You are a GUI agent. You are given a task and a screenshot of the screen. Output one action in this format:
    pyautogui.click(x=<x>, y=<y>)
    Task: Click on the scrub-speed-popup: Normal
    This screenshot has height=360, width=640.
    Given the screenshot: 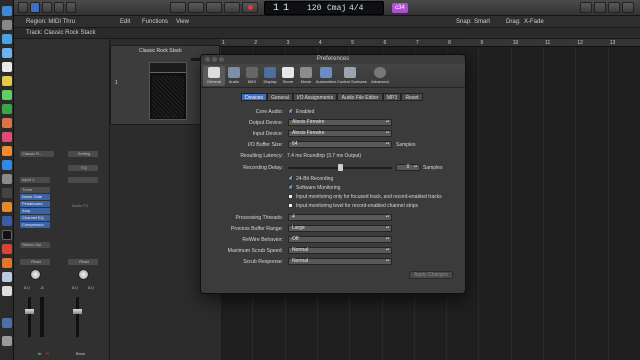 What is the action you would take?
    pyautogui.click(x=340, y=250)
    